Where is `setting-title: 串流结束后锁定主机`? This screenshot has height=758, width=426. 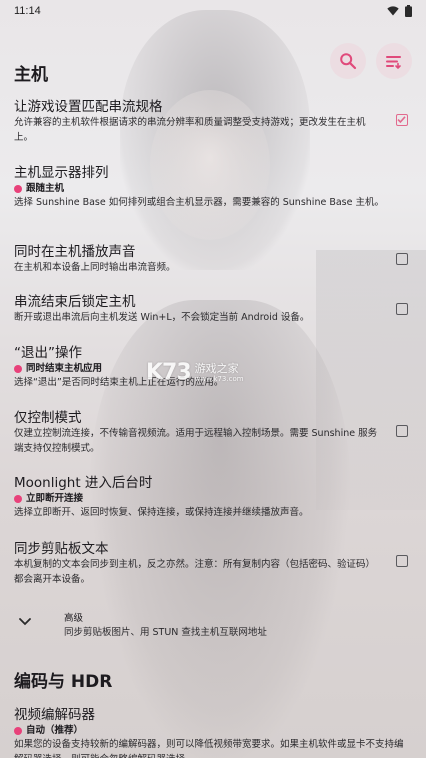 setting-title: 串流结束后锁定主机 is located at coordinates (75, 302).